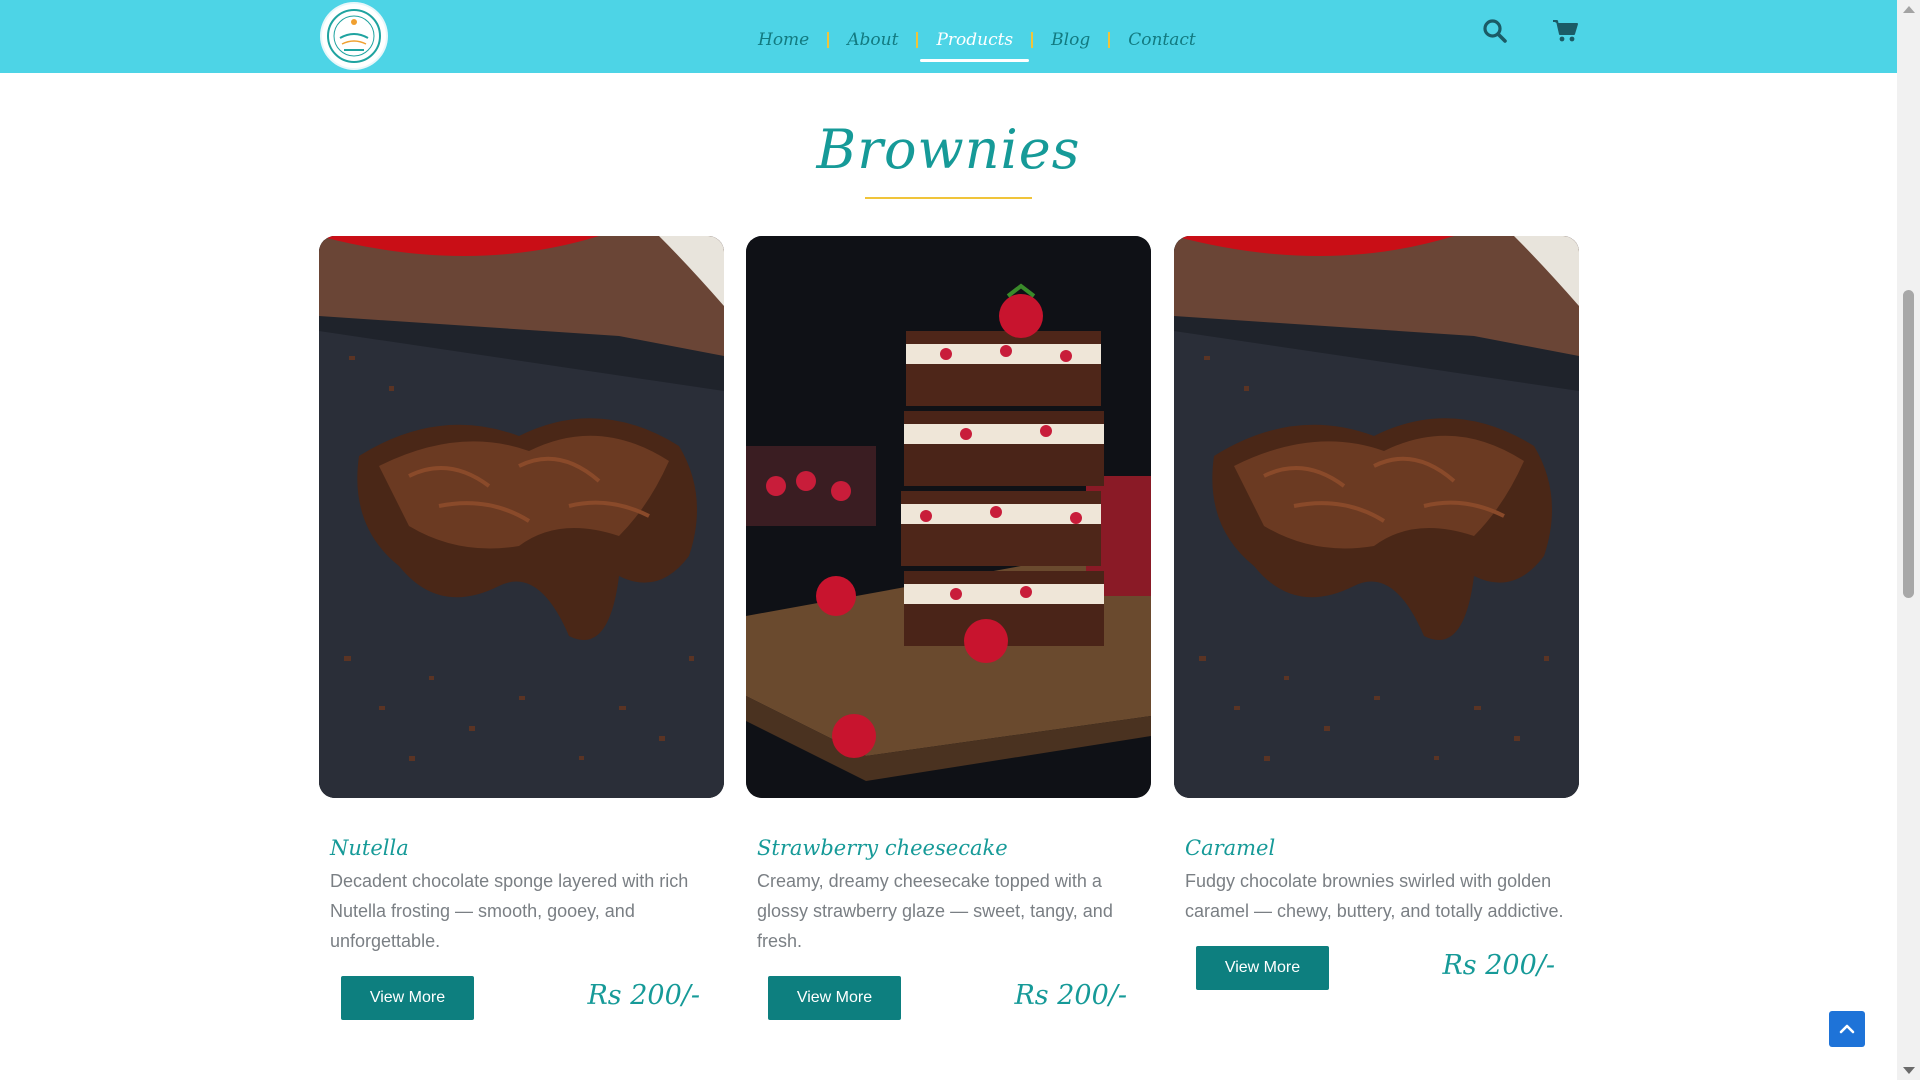  I want to click on site-logo, so click(354, 36).